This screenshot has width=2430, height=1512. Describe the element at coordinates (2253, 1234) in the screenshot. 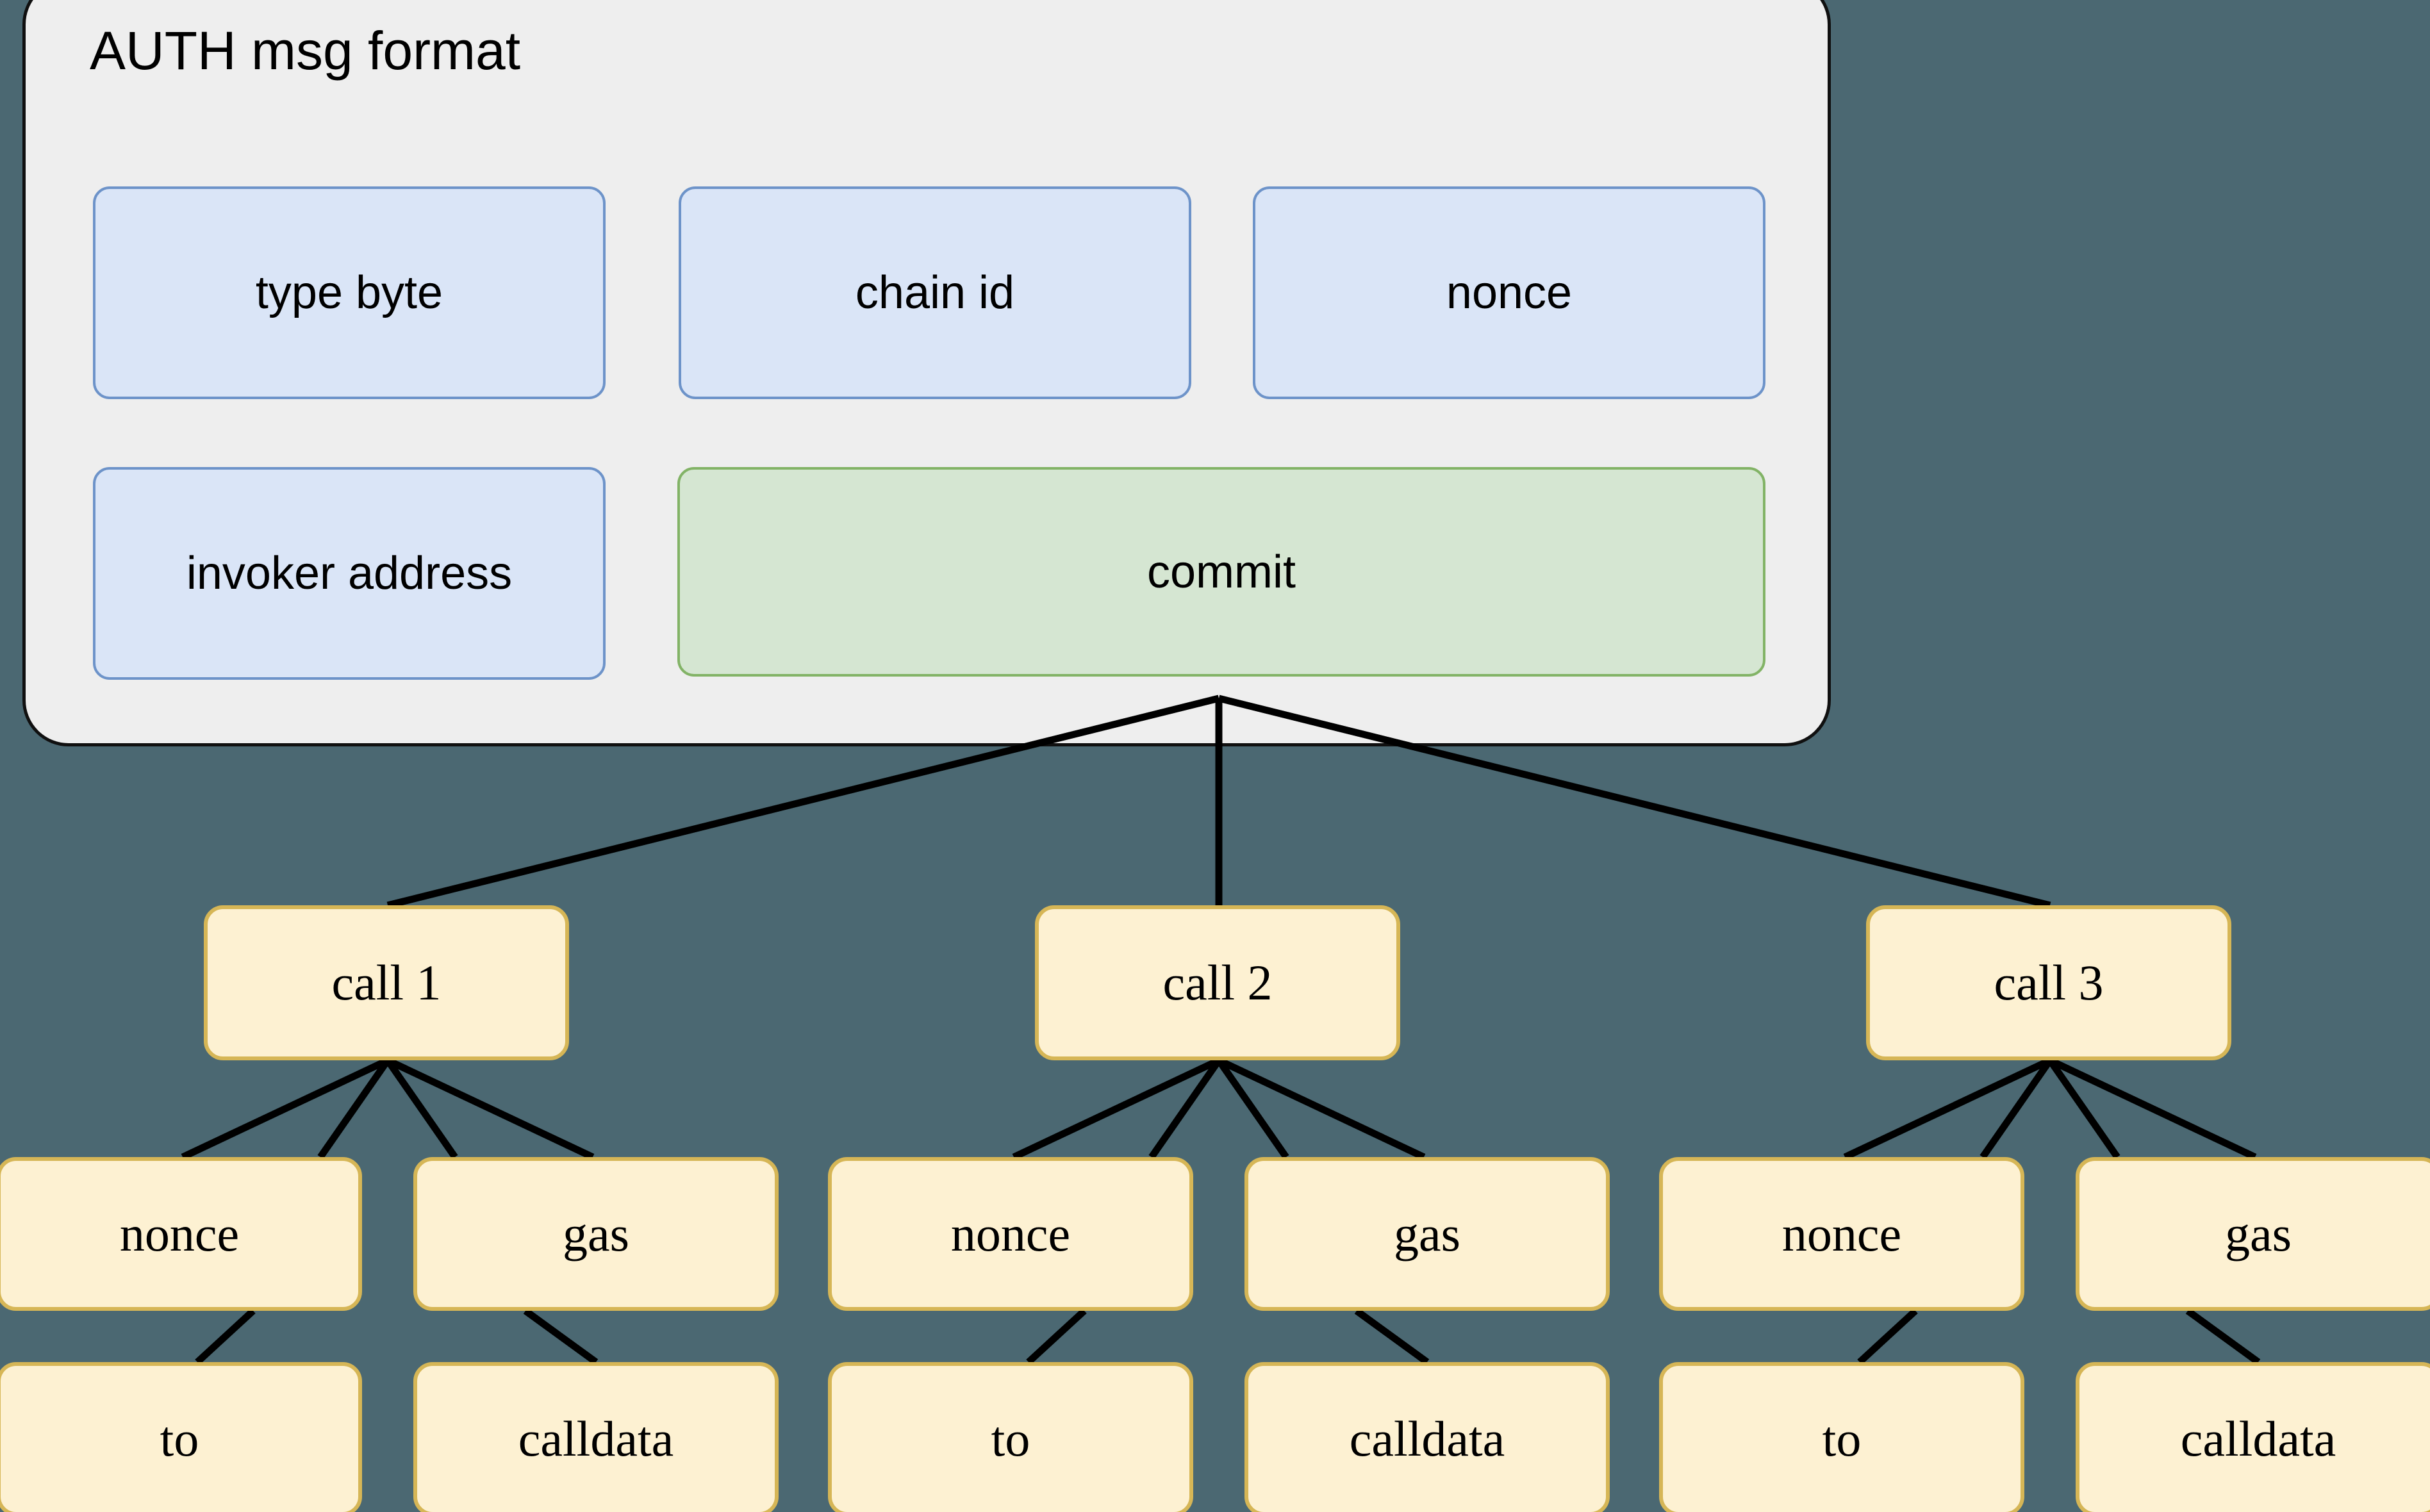

I see `node-call-3-gas: gas` at that location.